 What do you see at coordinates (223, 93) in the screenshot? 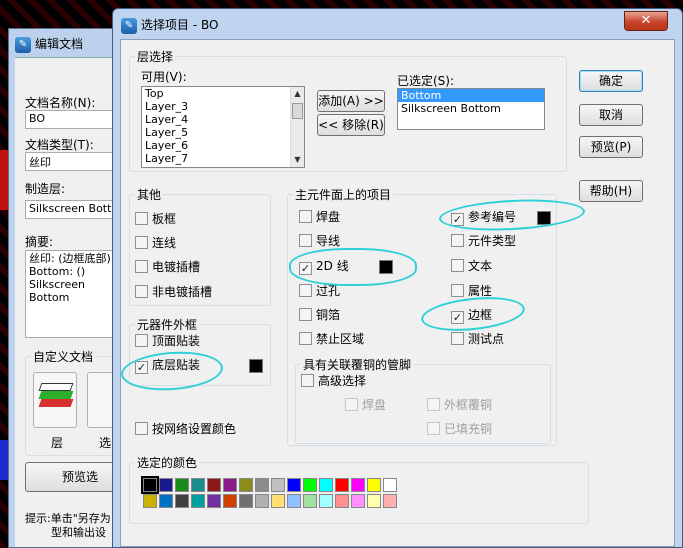
I see `list-item: Top` at bounding box center [223, 93].